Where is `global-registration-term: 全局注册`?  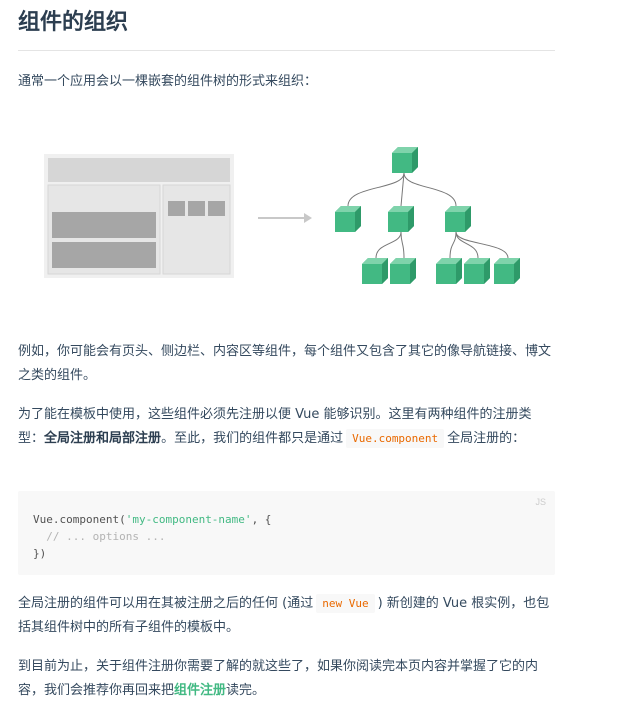 global-registration-term: 全局注册 is located at coordinates (70, 438).